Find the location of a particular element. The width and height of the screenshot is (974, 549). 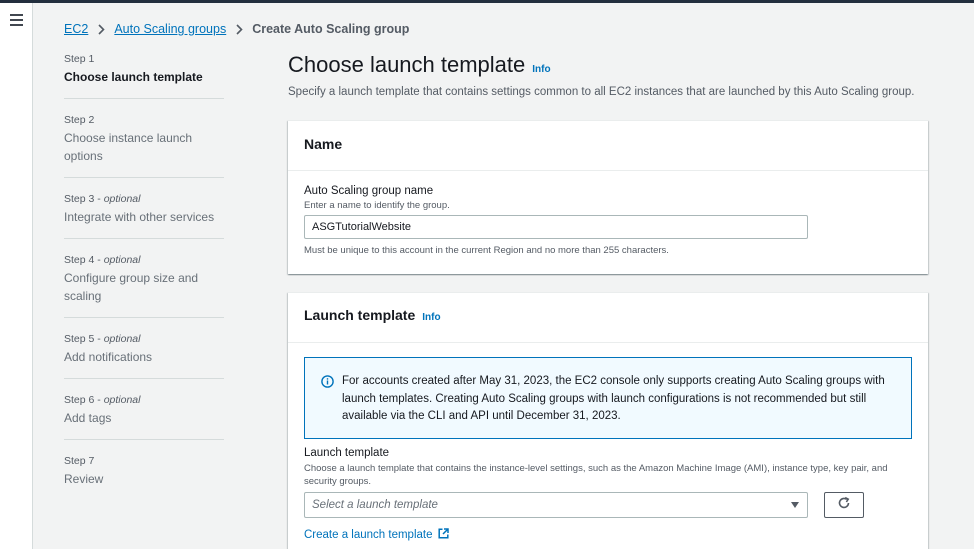

launch-template-select: Select a launch template is located at coordinates (556, 505).